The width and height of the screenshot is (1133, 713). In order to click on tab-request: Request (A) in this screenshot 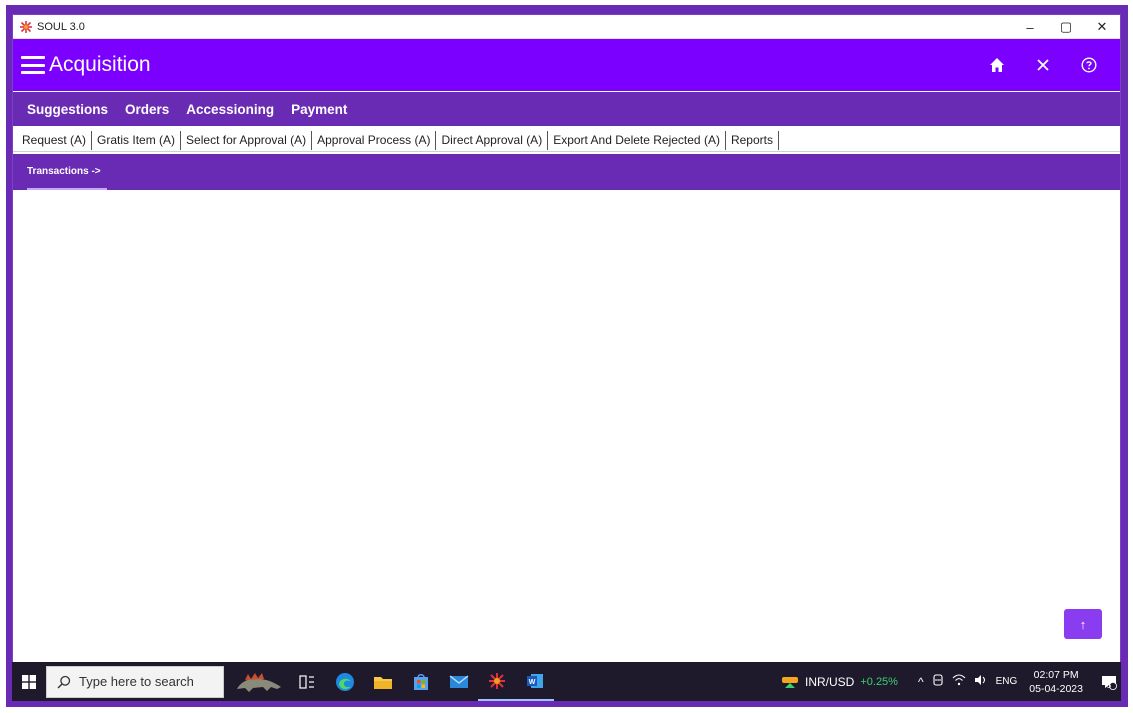, I will do `click(55, 140)`.